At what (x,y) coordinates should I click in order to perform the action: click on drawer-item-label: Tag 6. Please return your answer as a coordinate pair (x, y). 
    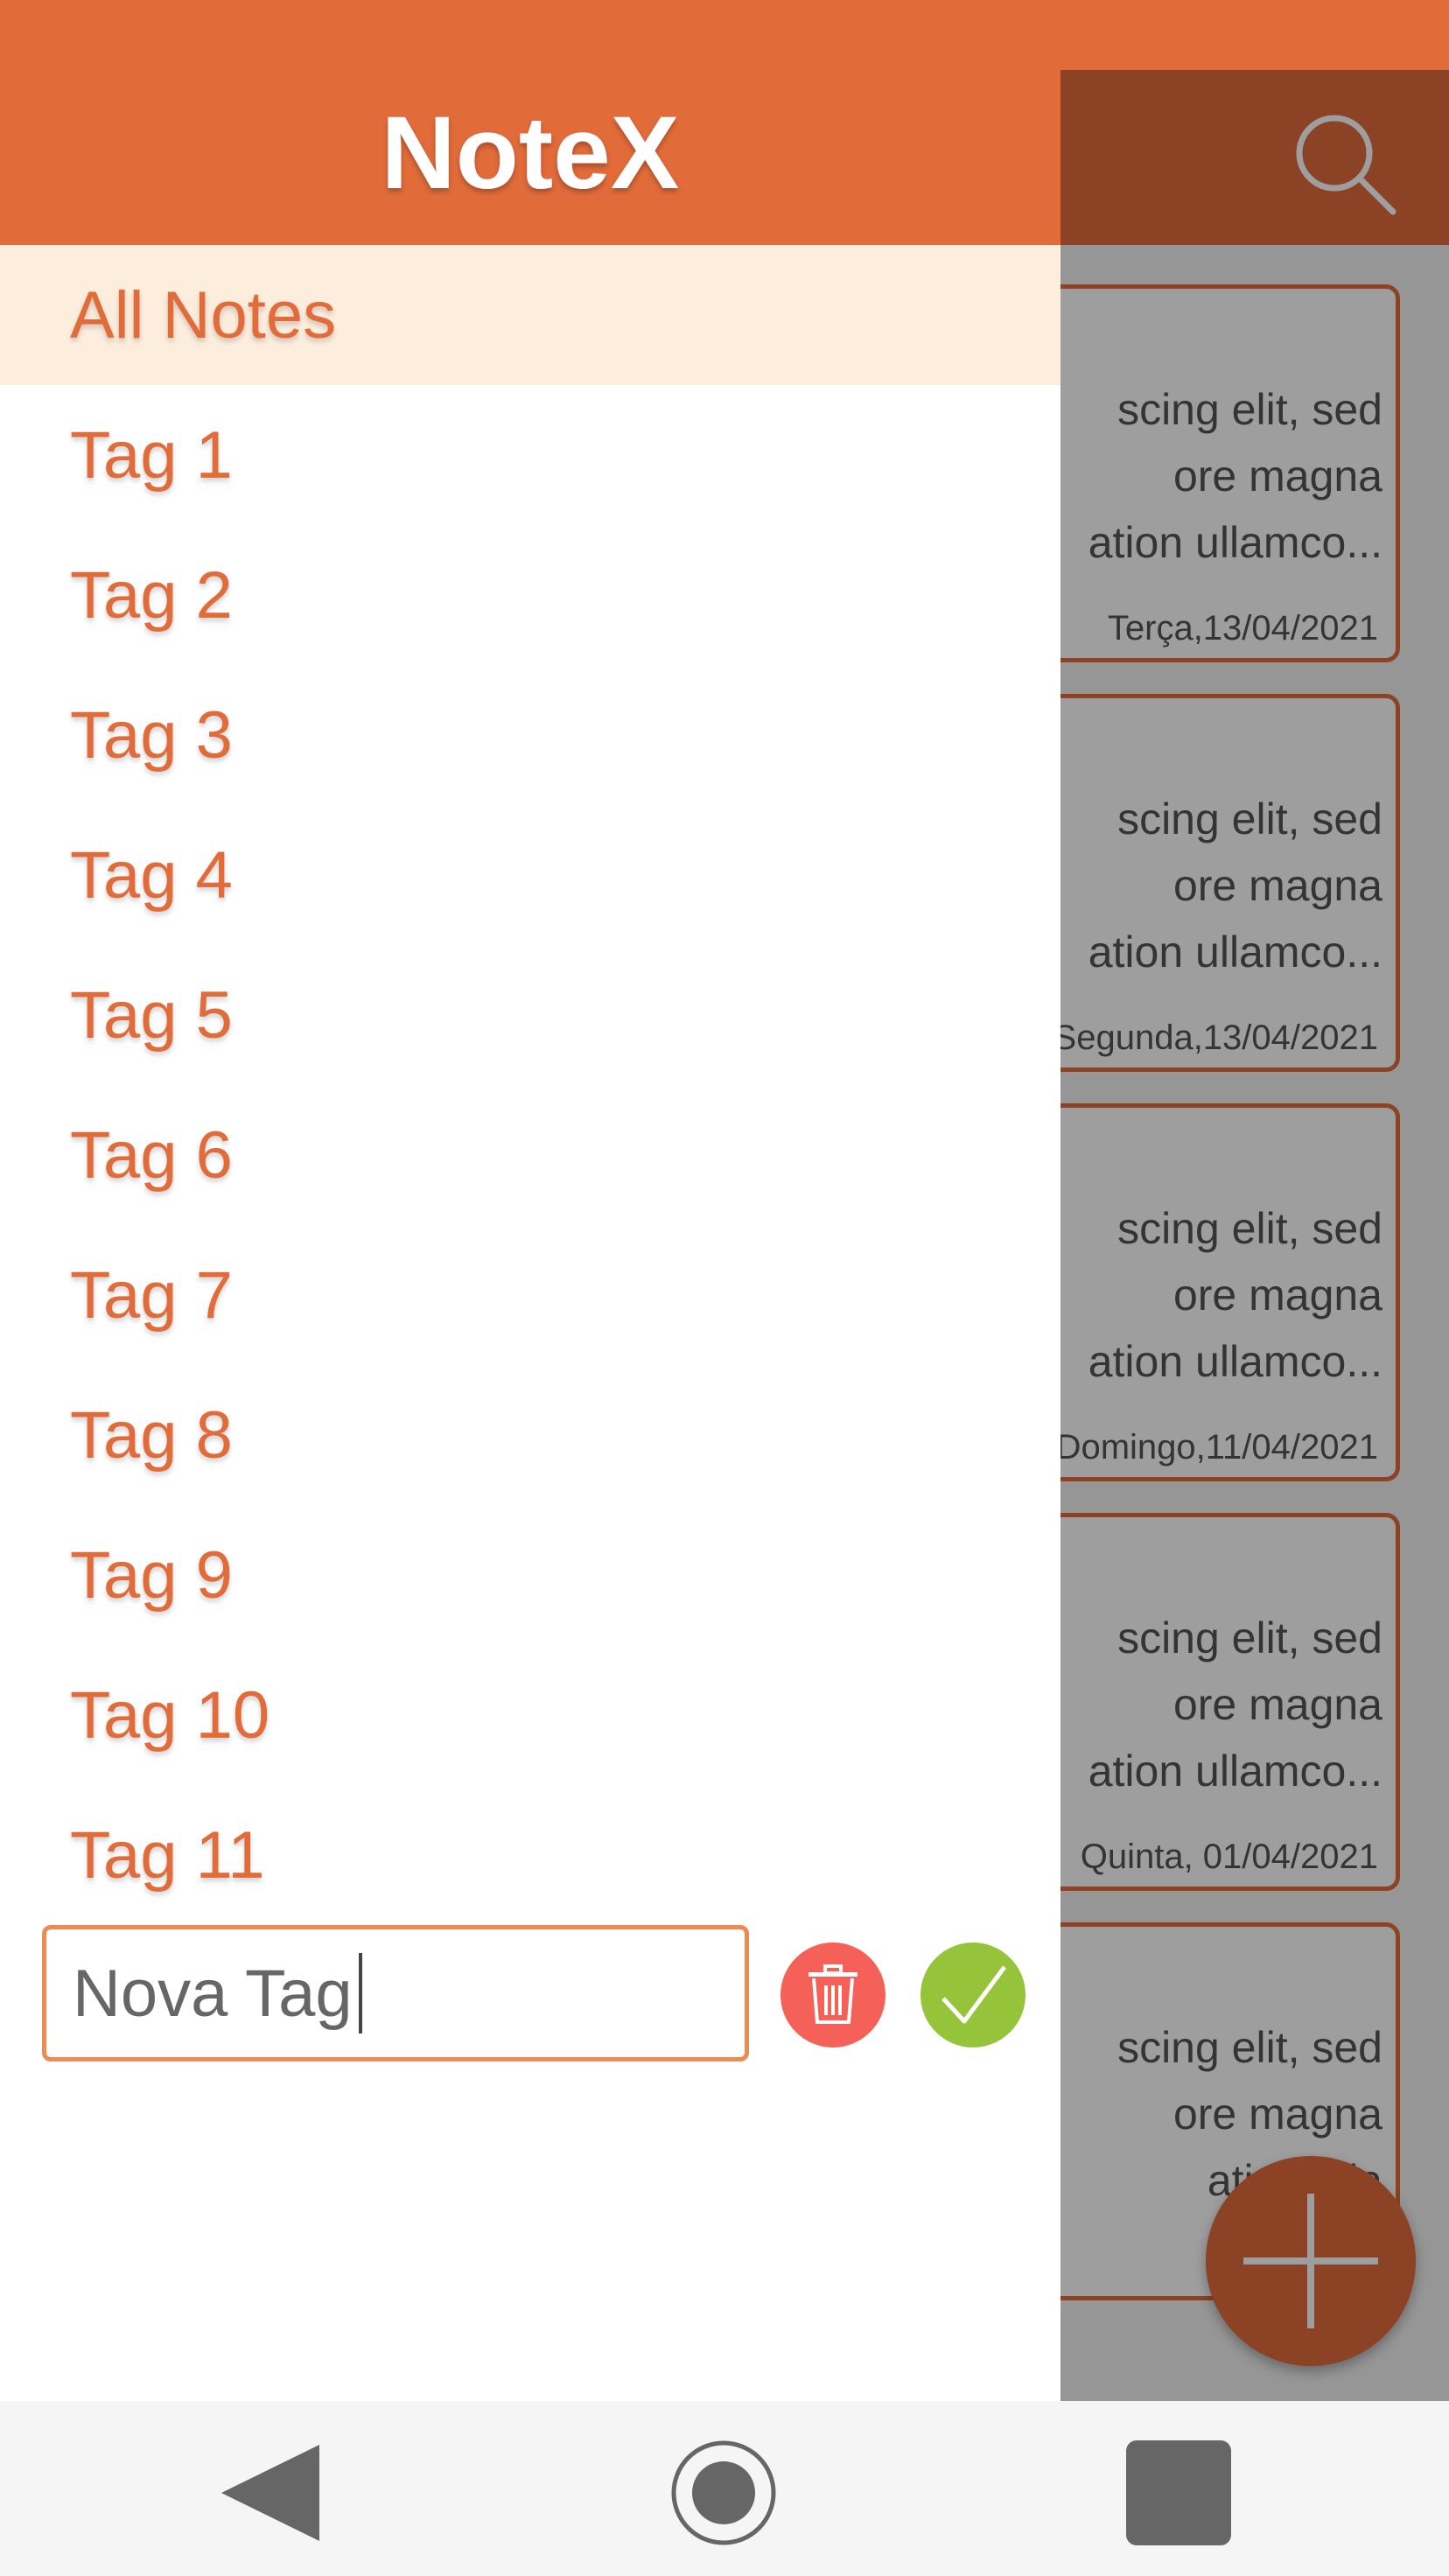
    Looking at the image, I should click on (151, 1155).